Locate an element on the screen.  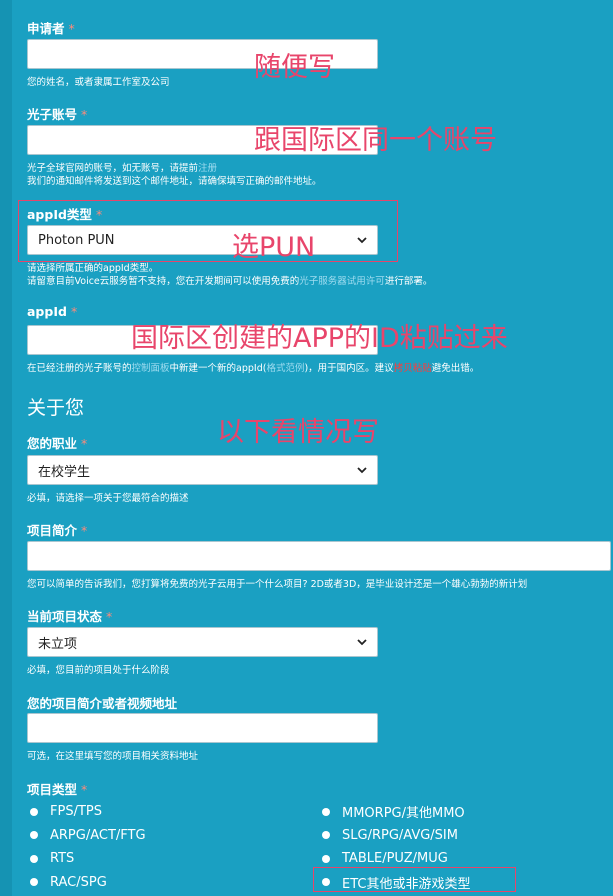
annotation-optional-below: 以下看情况写 is located at coordinates (298, 432).